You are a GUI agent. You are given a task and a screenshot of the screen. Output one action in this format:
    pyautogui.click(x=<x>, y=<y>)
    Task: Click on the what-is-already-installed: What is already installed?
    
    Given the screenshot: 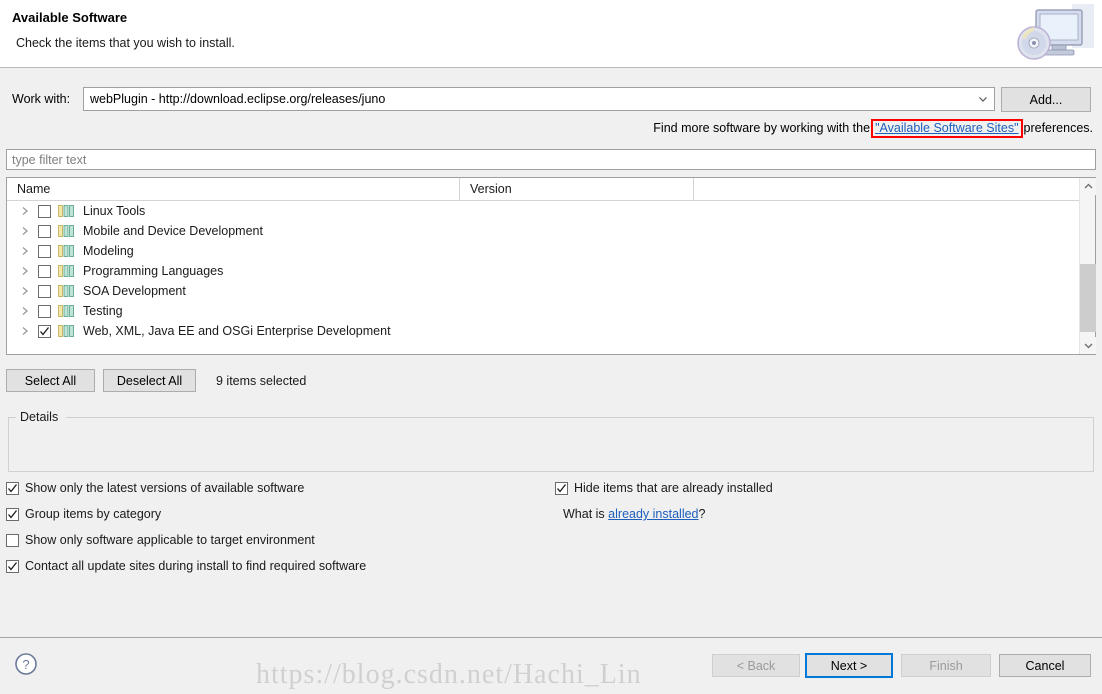 What is the action you would take?
    pyautogui.click(x=634, y=514)
    